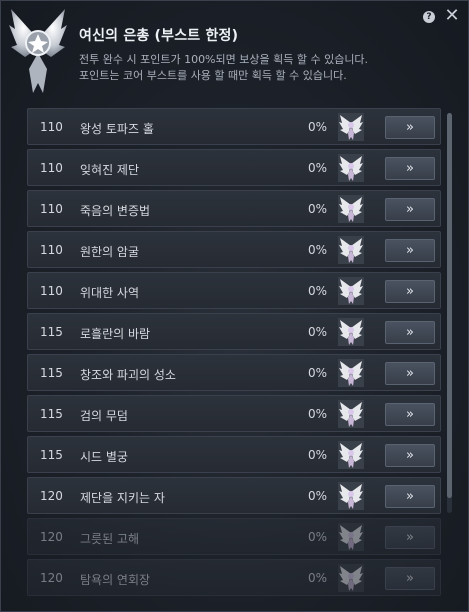  What do you see at coordinates (234, 126) in the screenshot?
I see `dungeon-row: 110 왕성 토파즈 홀 0% »` at bounding box center [234, 126].